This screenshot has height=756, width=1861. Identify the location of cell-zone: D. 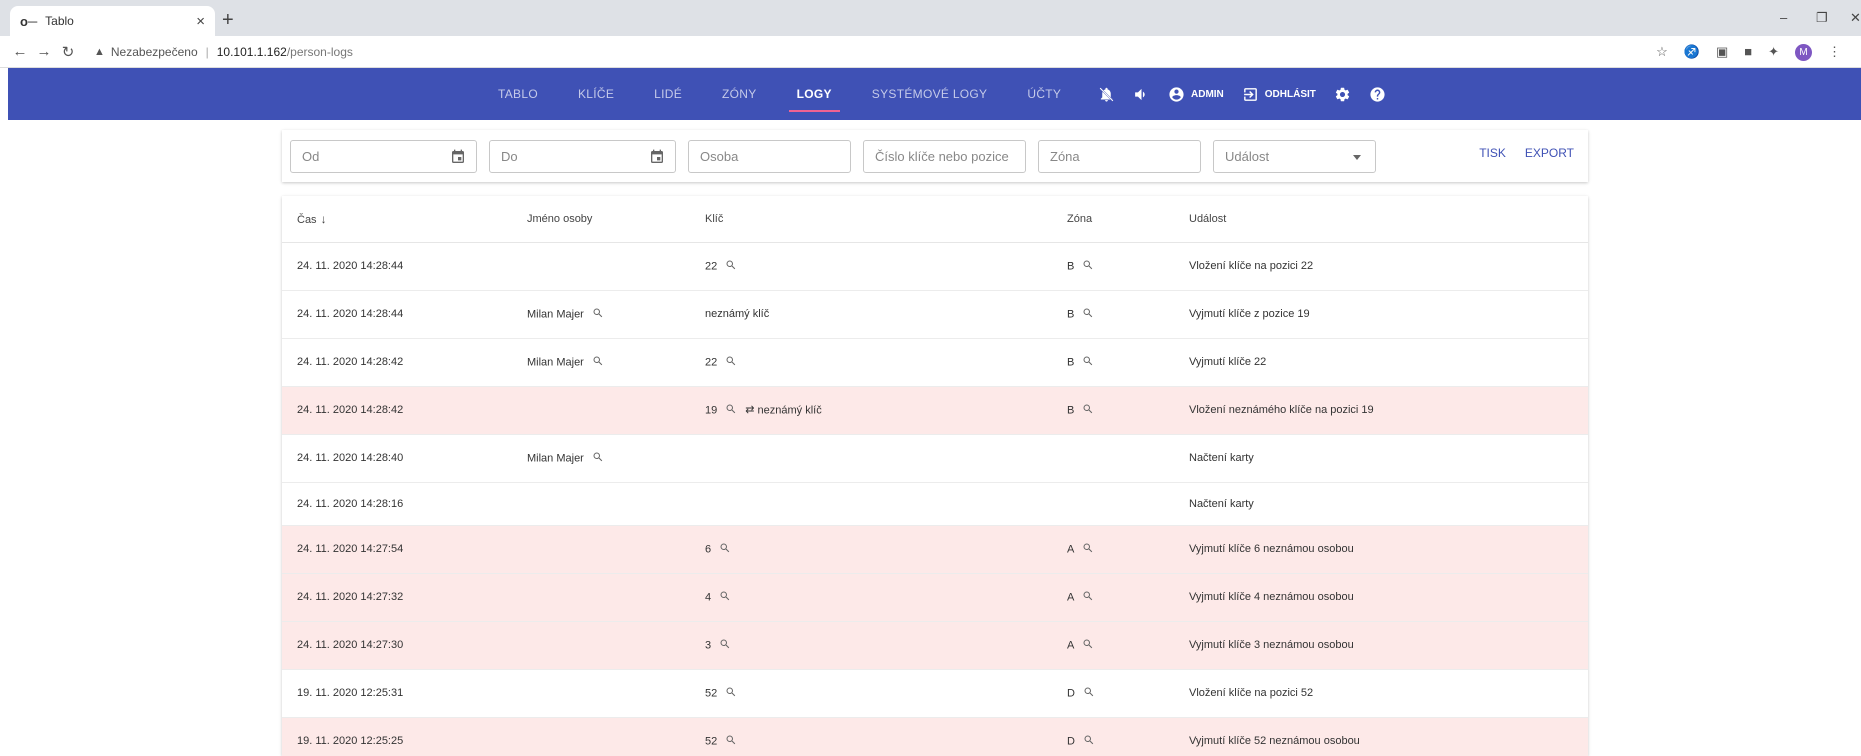
(1113, 736).